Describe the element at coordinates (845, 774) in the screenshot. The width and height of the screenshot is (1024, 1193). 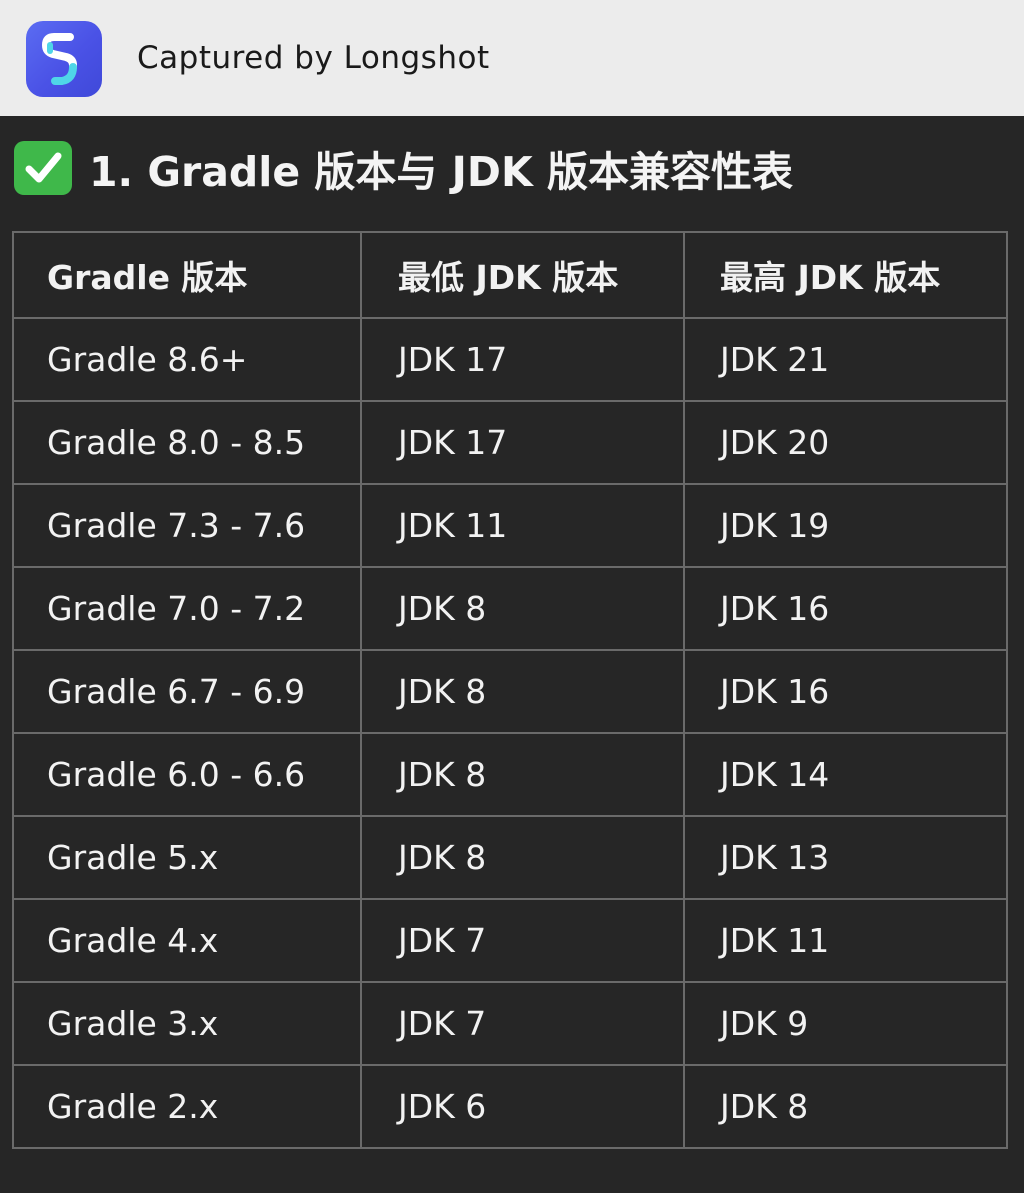
I see `max-jdk-cell: JDK 14` at that location.